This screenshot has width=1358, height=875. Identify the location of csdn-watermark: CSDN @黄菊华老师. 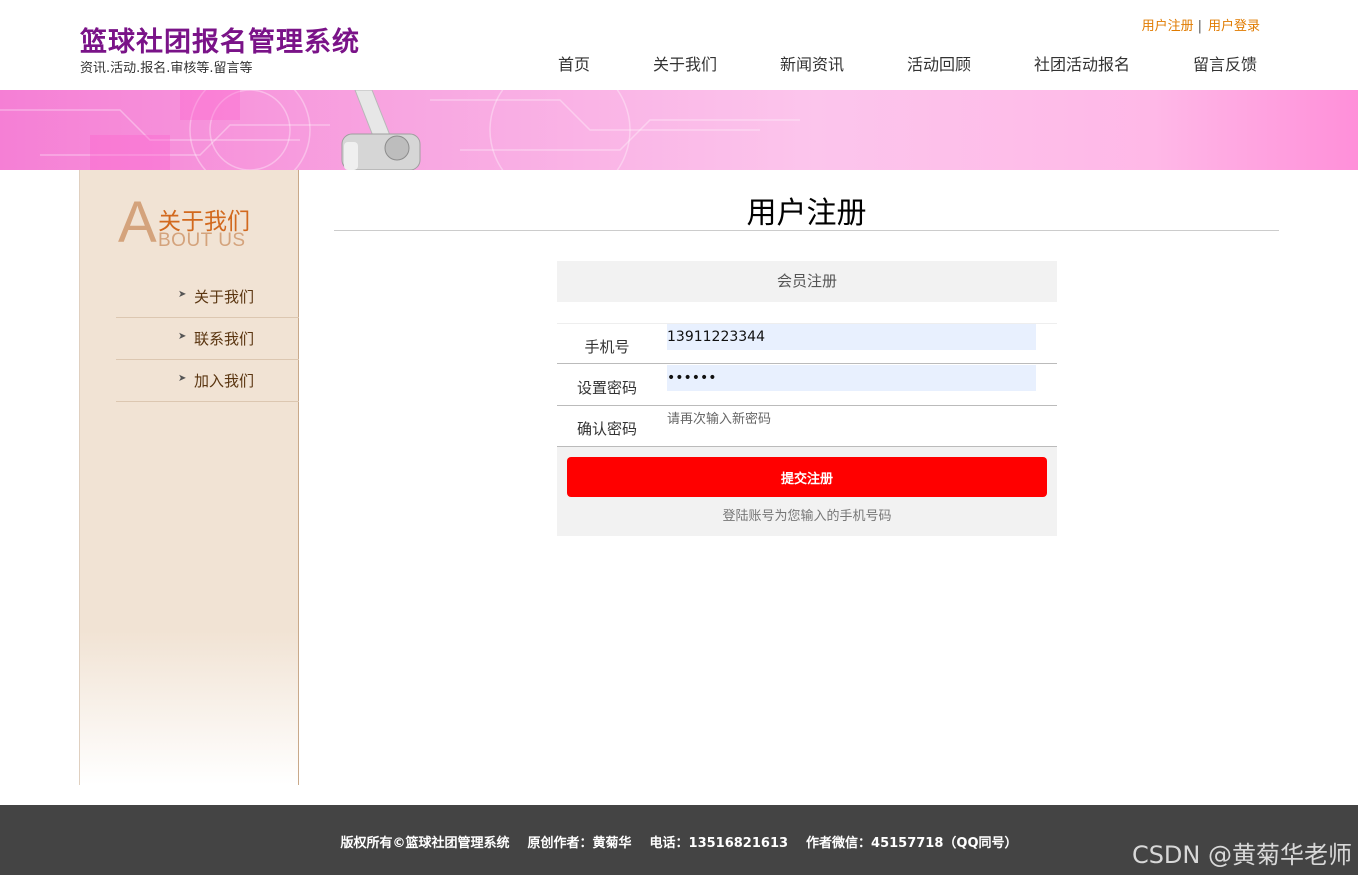
(1241, 855).